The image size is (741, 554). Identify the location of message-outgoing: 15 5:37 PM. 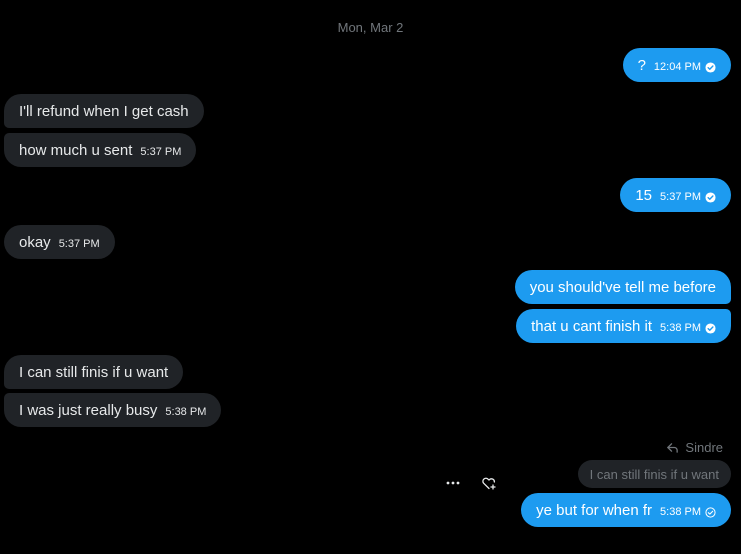
(675, 195).